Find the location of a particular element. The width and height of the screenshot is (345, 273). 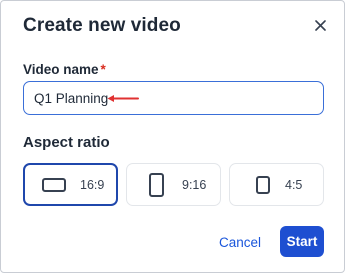

close-icon is located at coordinates (320, 25).